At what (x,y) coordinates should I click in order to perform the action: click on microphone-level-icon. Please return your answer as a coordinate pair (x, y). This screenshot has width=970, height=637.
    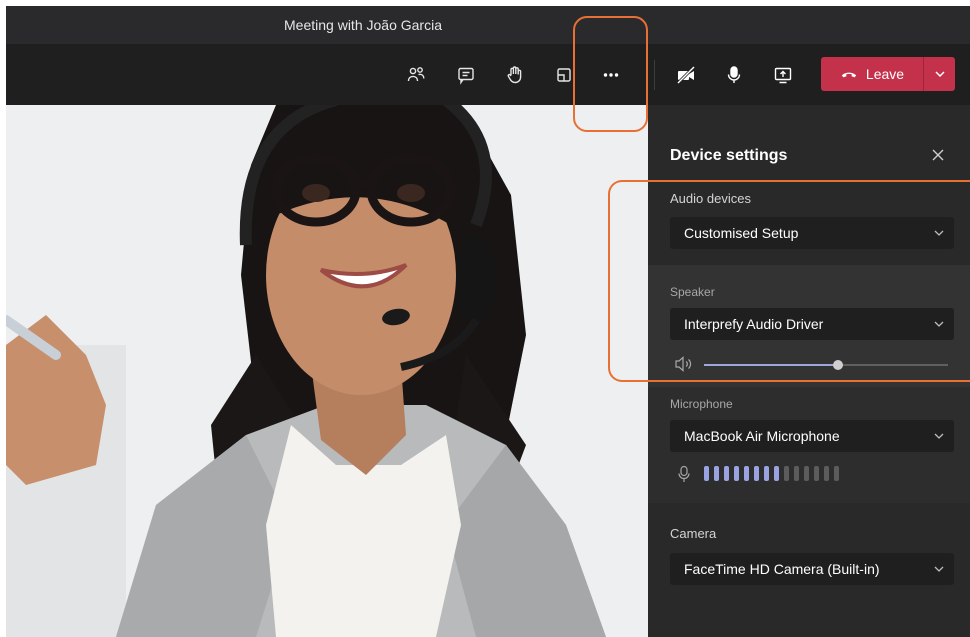
    Looking at the image, I should click on (684, 473).